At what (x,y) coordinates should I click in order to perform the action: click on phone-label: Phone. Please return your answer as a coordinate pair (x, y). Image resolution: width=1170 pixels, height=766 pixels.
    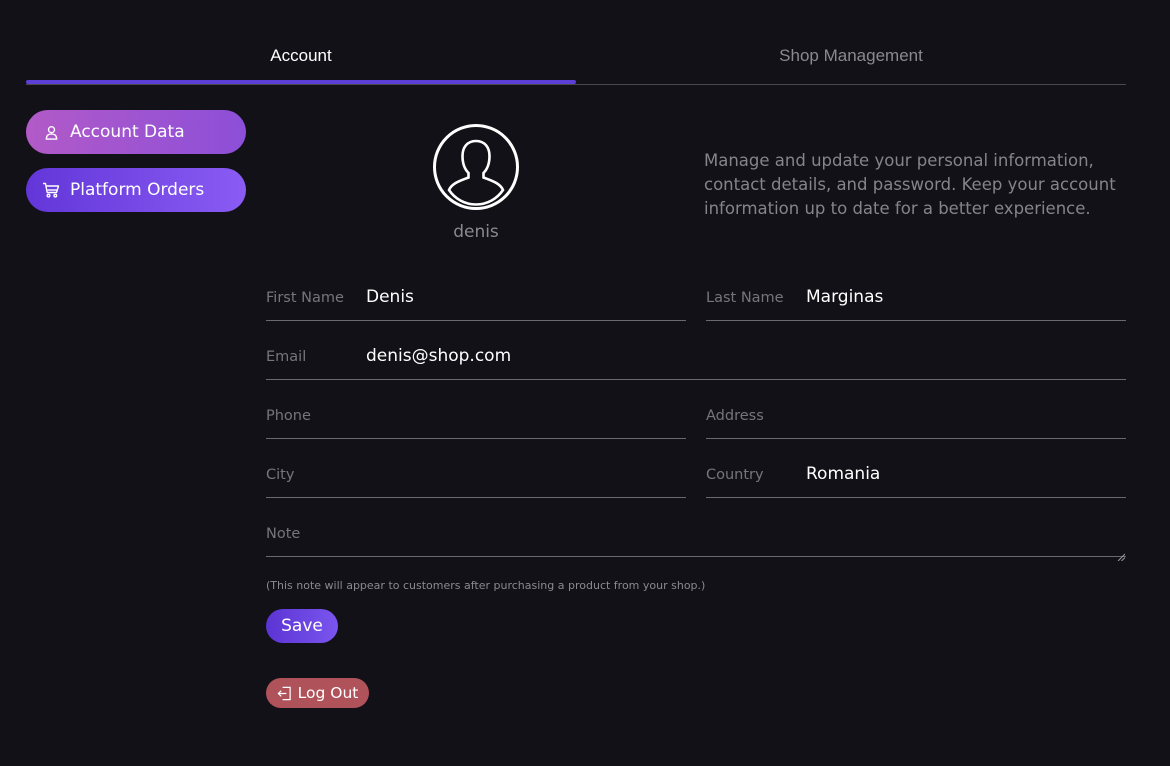
    Looking at the image, I should click on (288, 416).